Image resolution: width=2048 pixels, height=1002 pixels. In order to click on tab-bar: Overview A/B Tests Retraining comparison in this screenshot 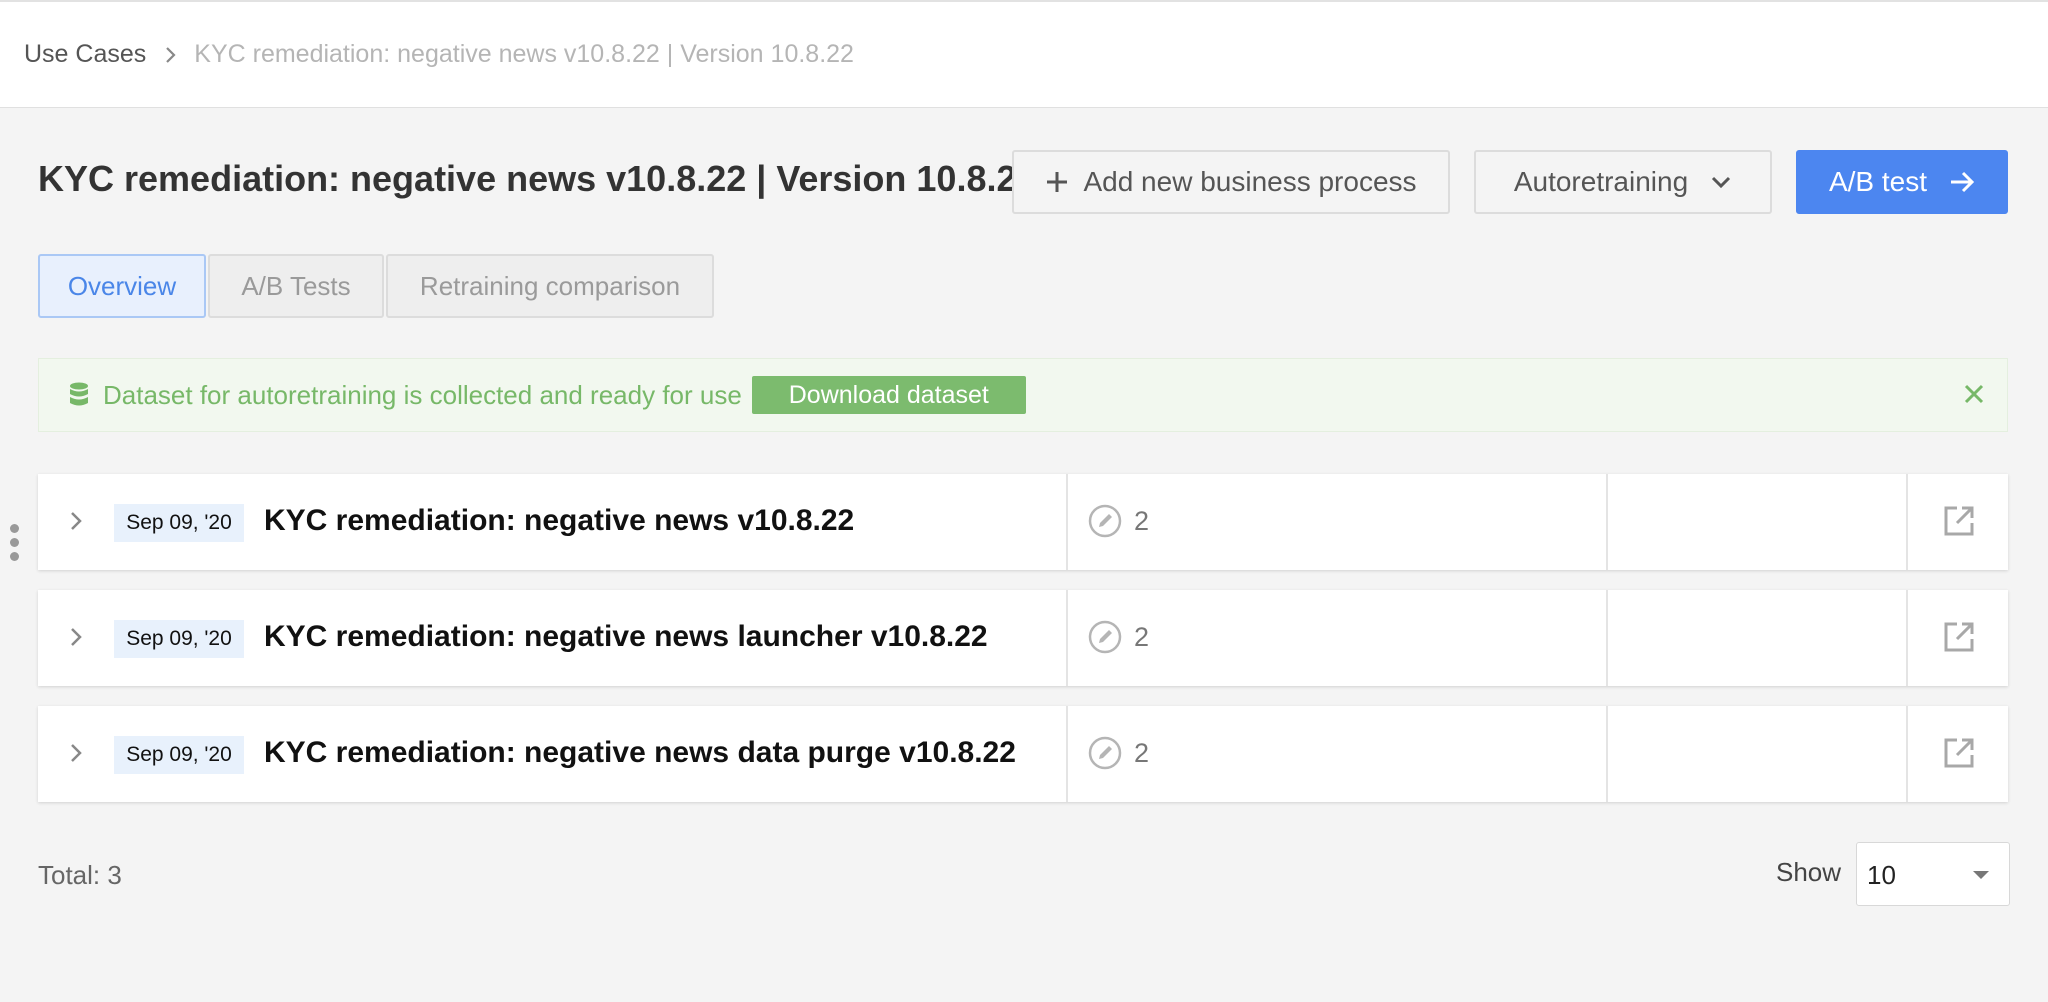, I will do `click(377, 286)`.